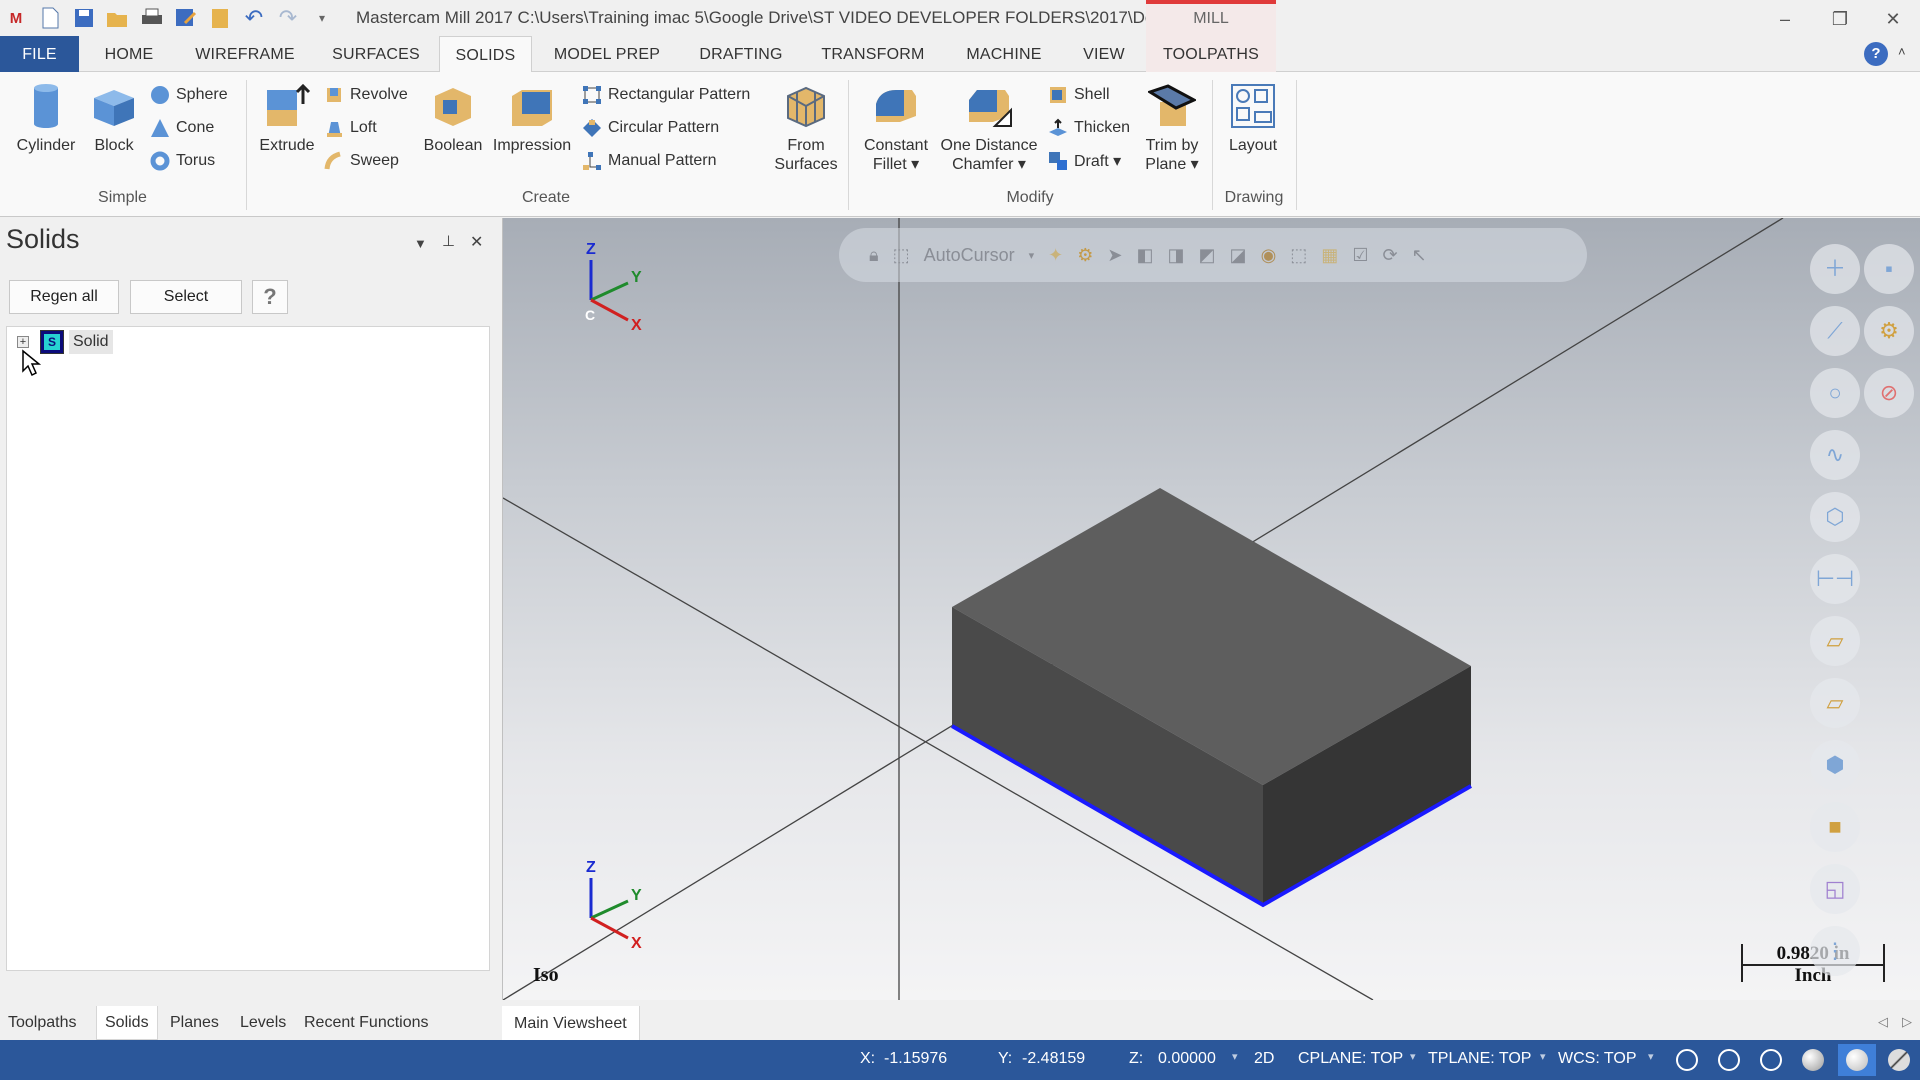  I want to click on new-file-icon, so click(50, 18).